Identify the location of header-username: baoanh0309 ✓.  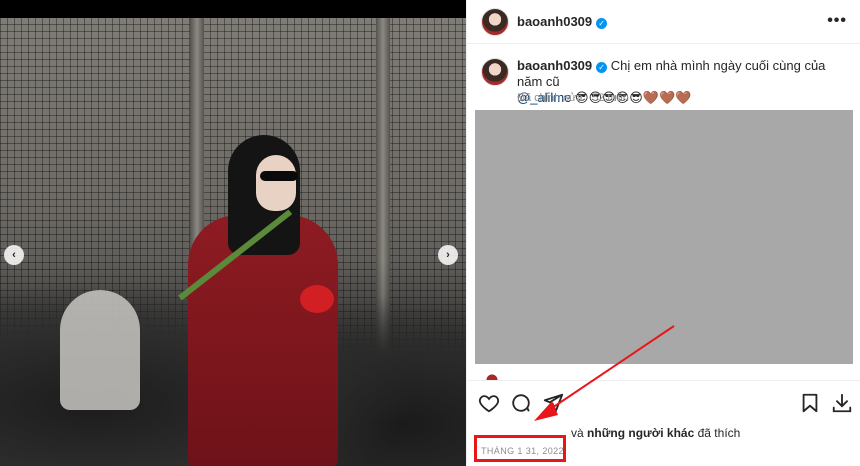
(562, 21).